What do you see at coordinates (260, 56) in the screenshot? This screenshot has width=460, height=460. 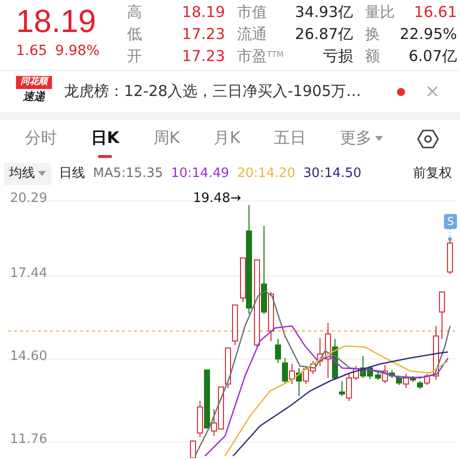 I see `stat-label: 市盈$^{TTM}$` at bounding box center [260, 56].